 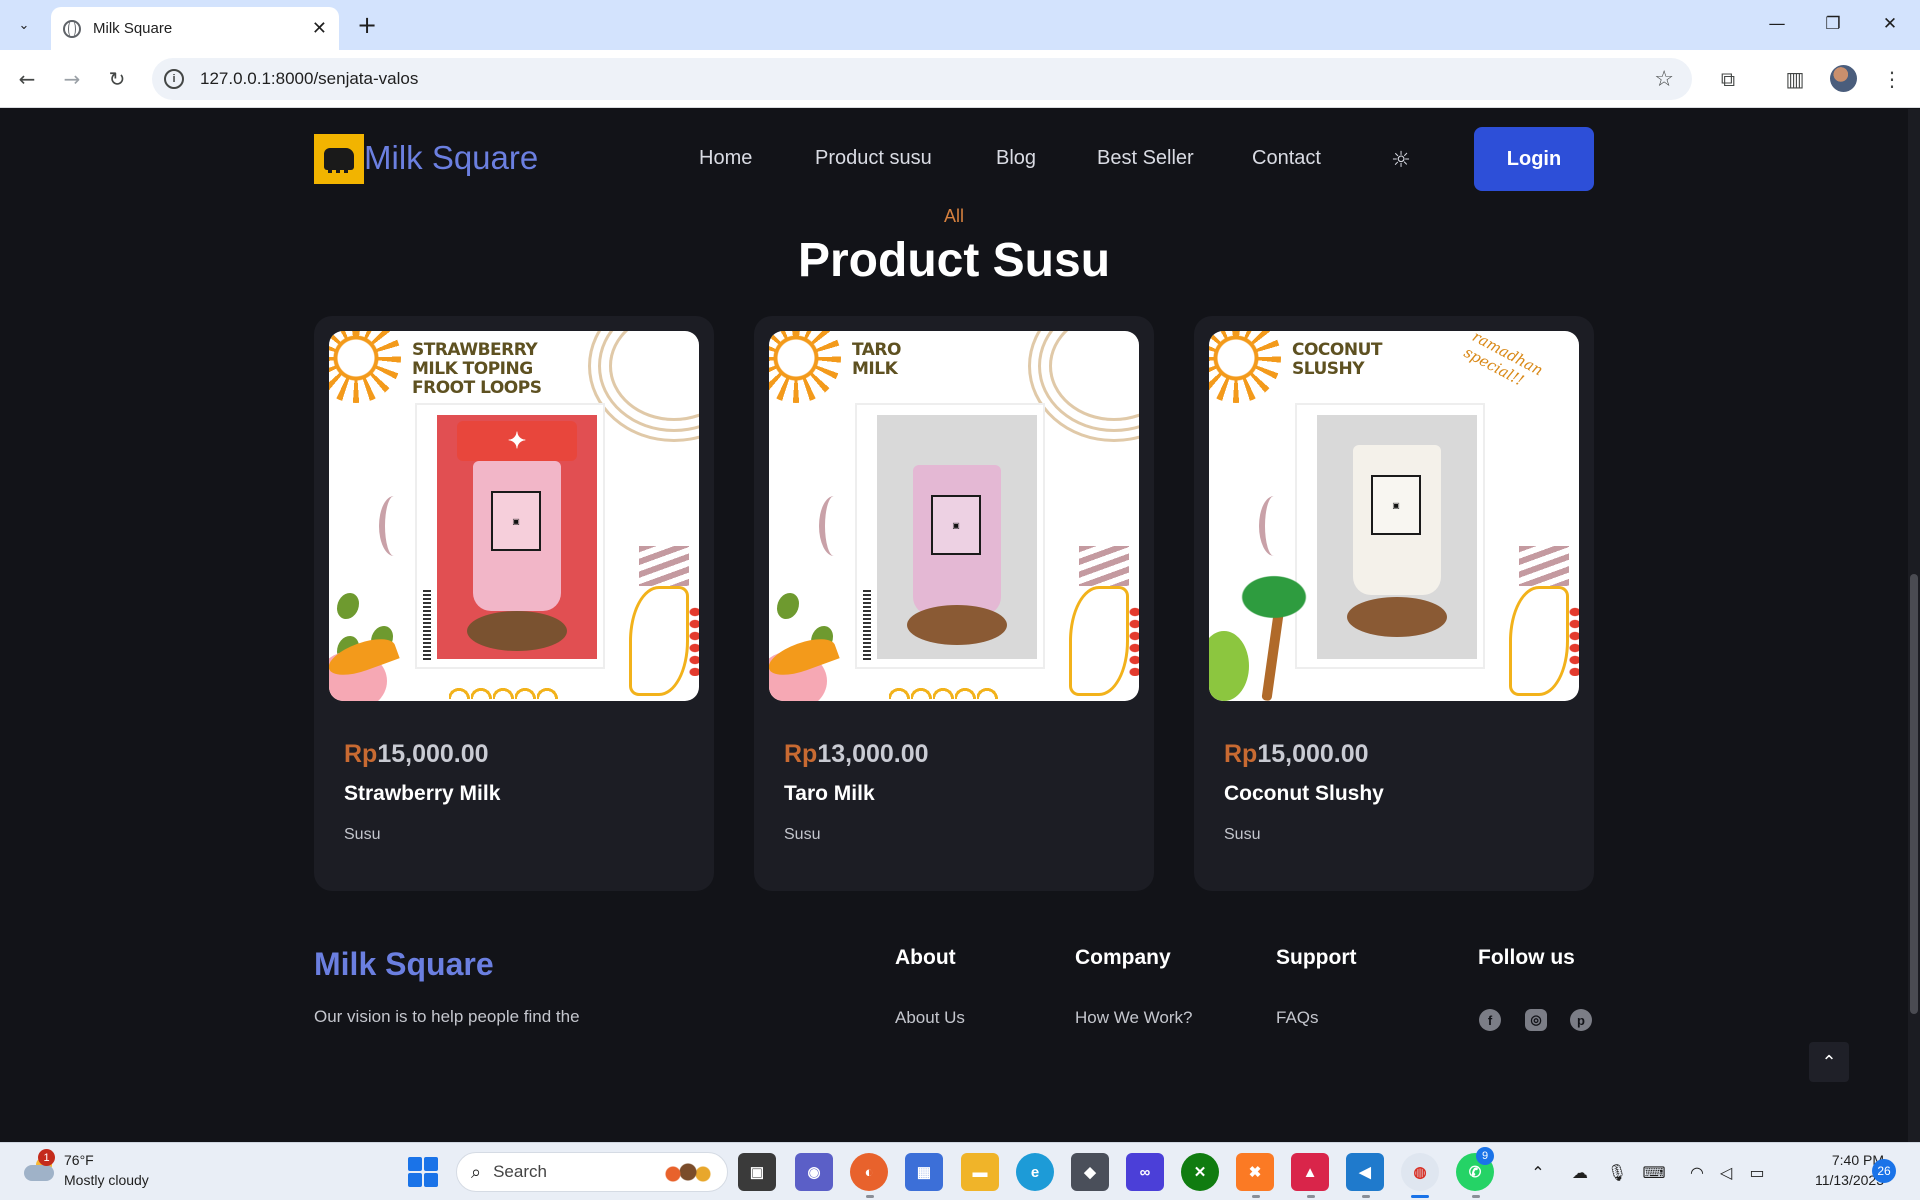 What do you see at coordinates (1581, 1020) in the screenshot?
I see `pinterest-icon: p` at bounding box center [1581, 1020].